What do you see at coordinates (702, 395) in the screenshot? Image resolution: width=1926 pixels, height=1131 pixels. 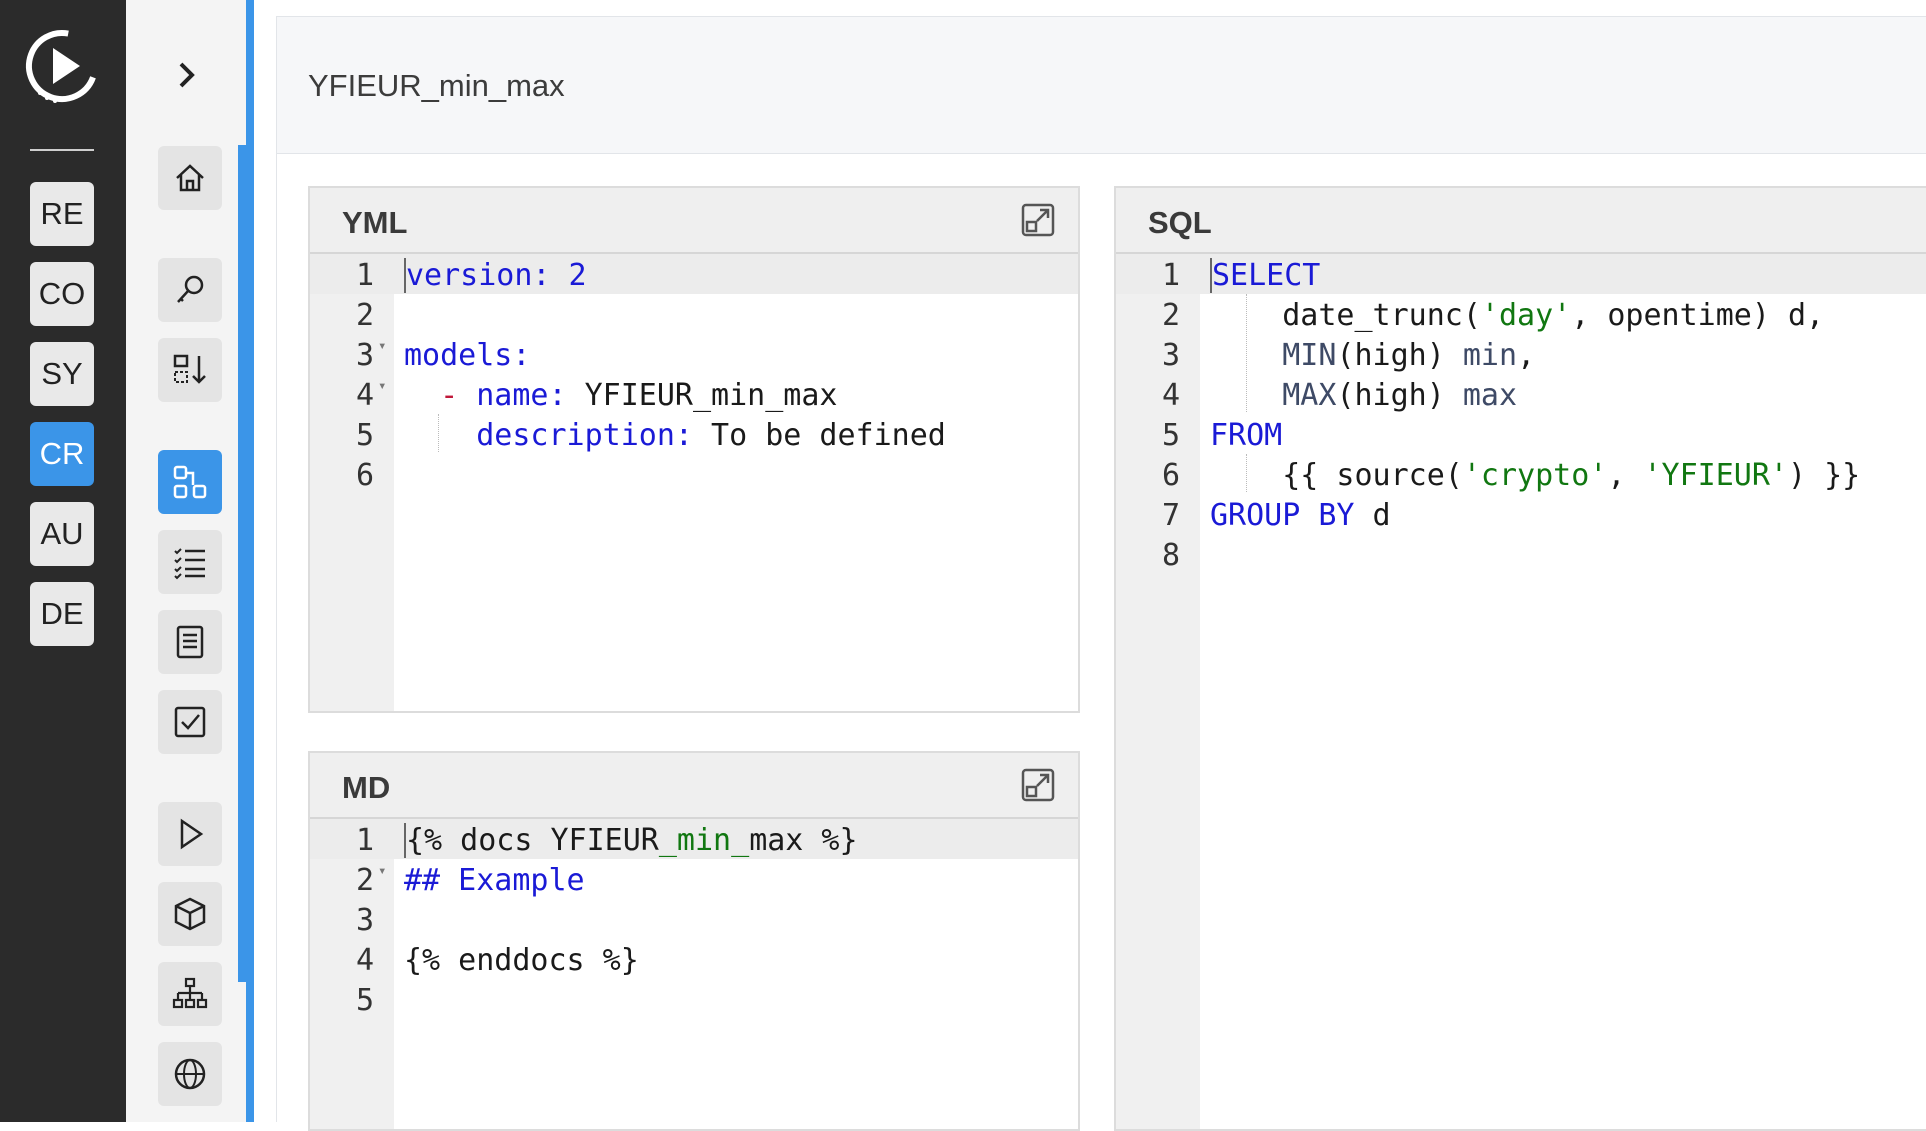 I see `yaml-value: YFIEUR_min_max` at bounding box center [702, 395].